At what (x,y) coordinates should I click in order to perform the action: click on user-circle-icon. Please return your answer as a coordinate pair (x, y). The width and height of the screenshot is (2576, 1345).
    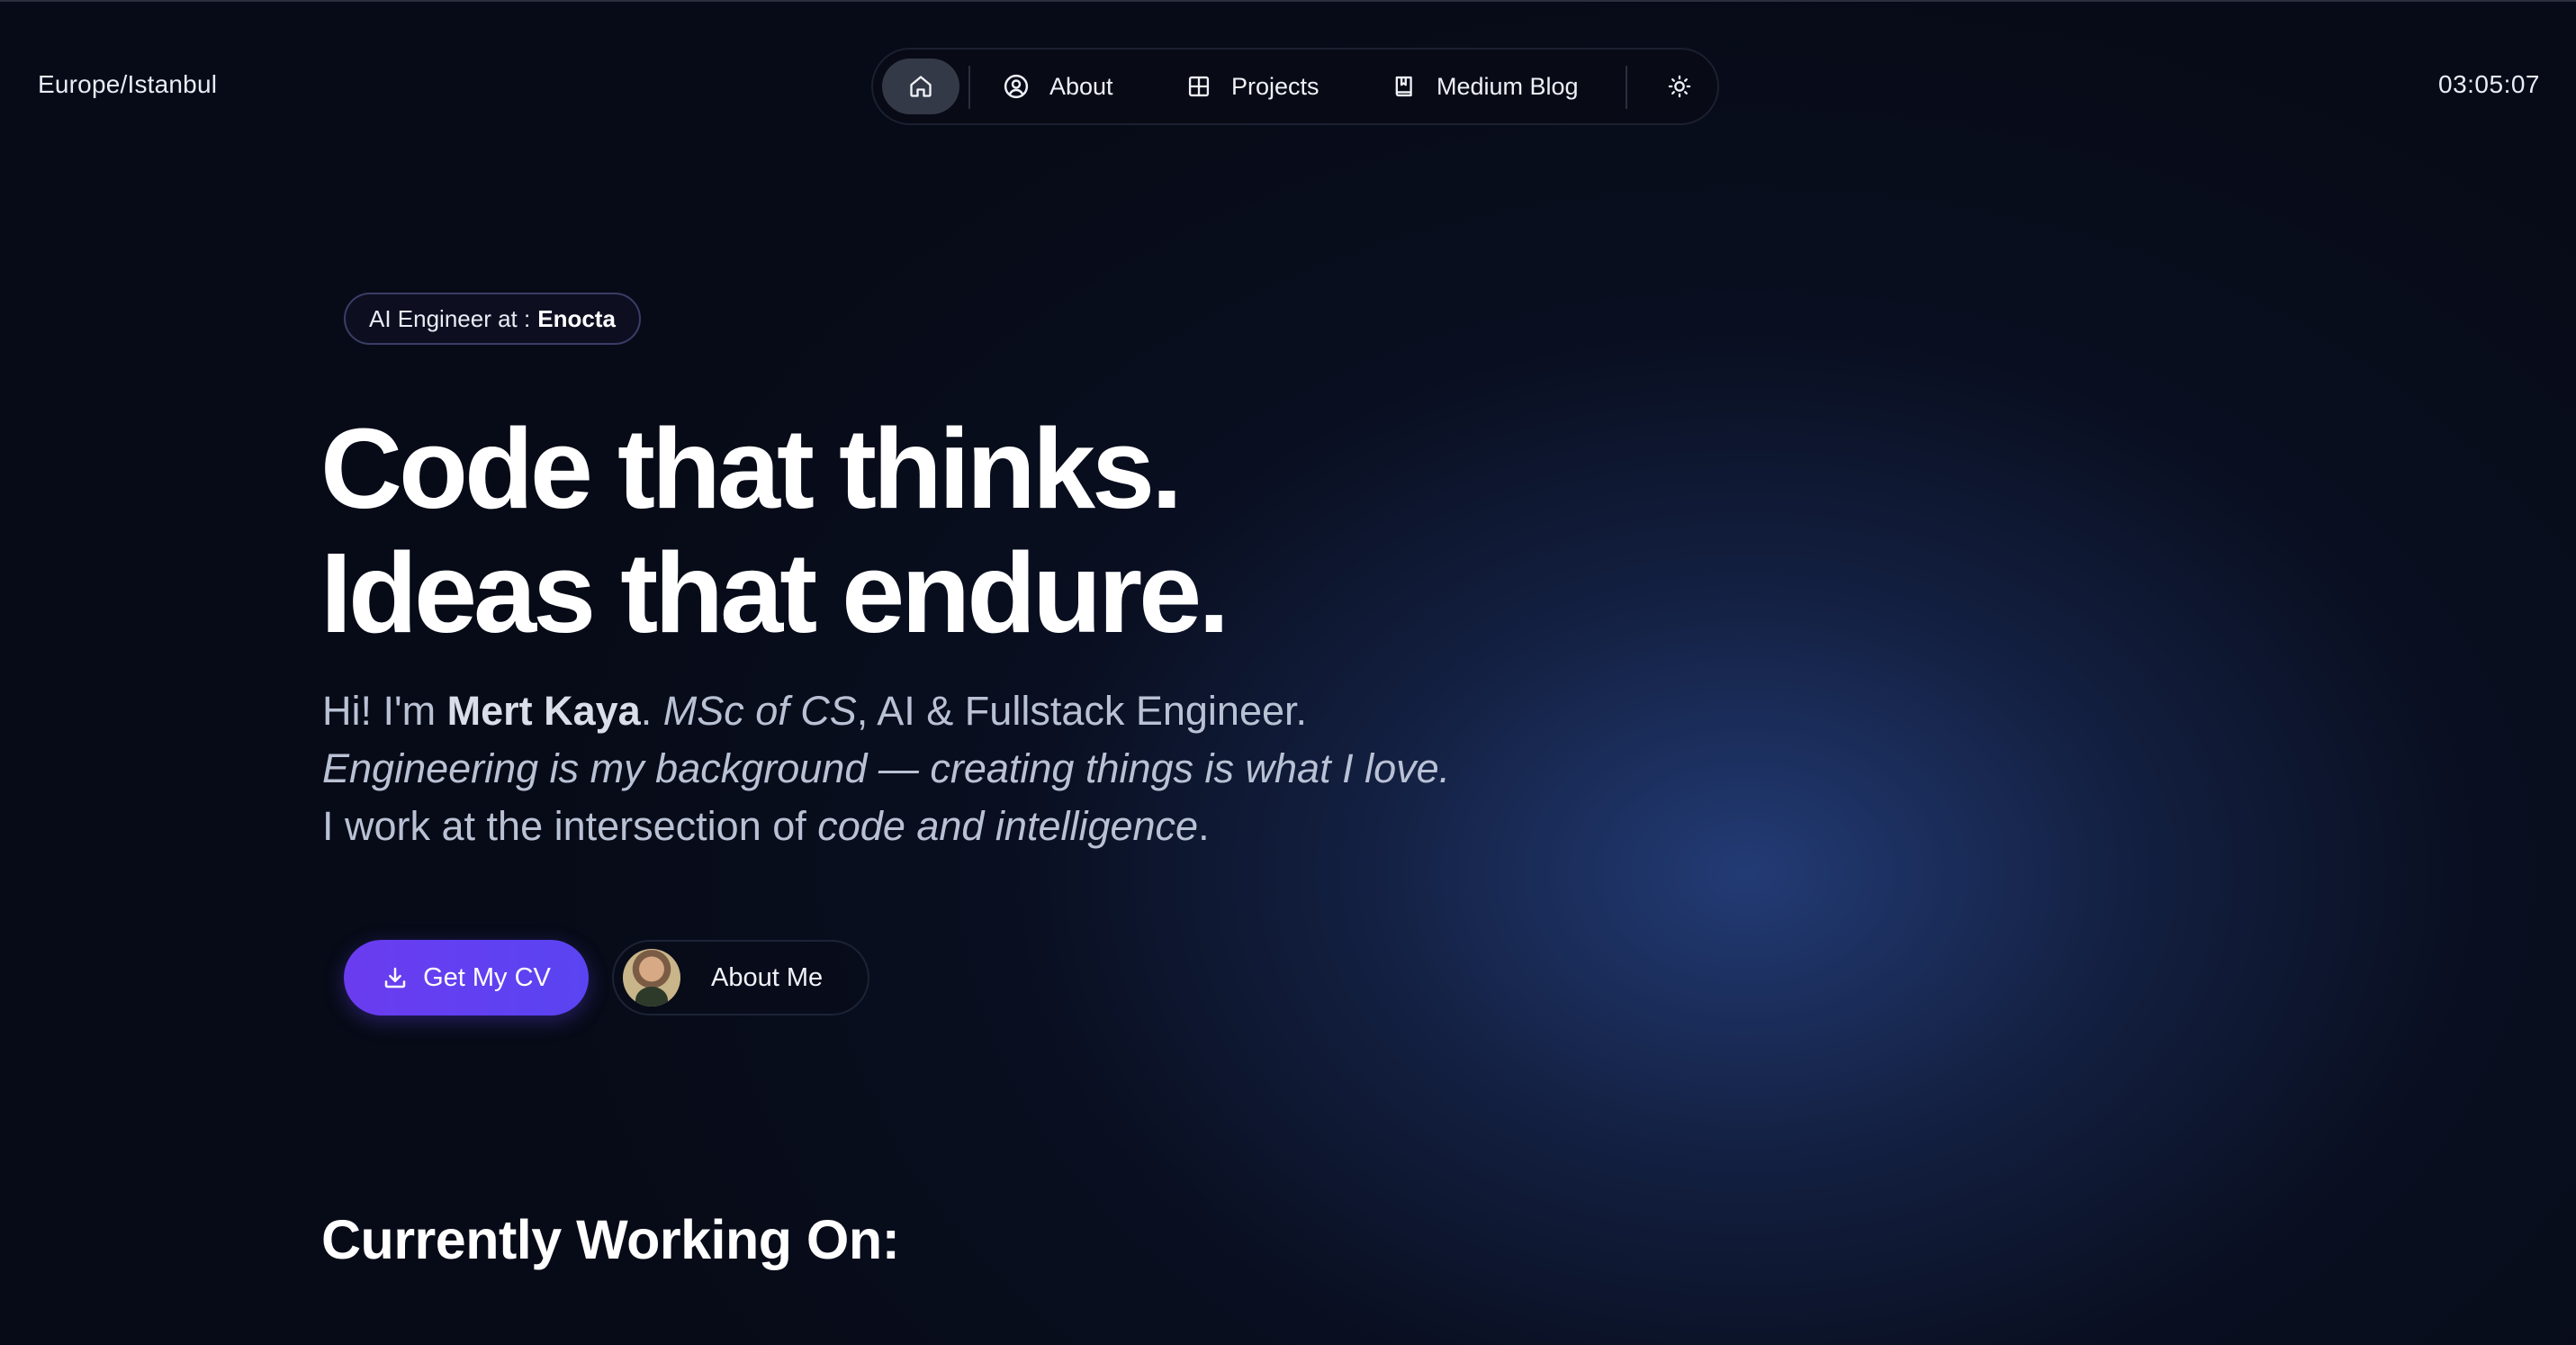
    Looking at the image, I should click on (1016, 86).